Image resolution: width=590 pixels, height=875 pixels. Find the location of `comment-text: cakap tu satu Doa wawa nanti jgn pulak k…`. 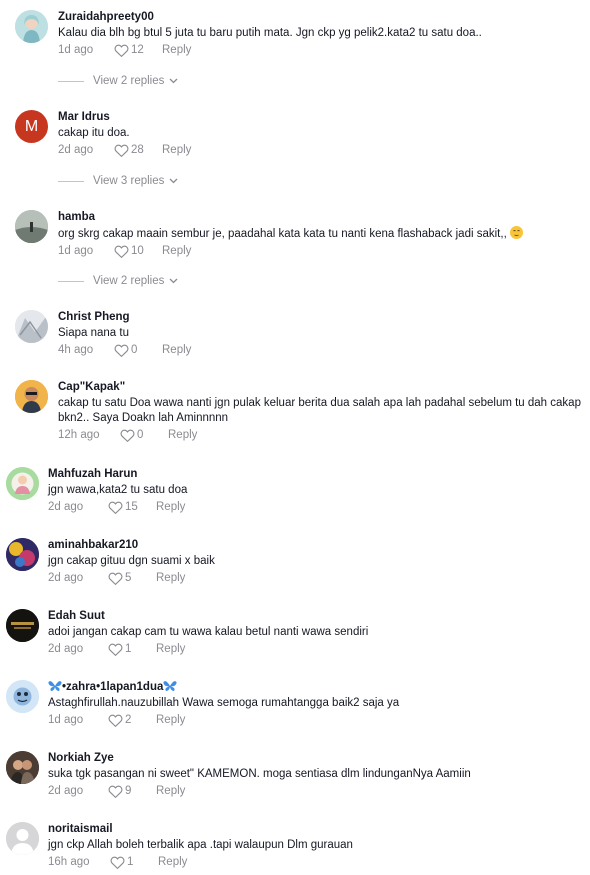

comment-text: cakap tu satu Doa wawa nanti jgn pulak k… is located at coordinates (319, 410).